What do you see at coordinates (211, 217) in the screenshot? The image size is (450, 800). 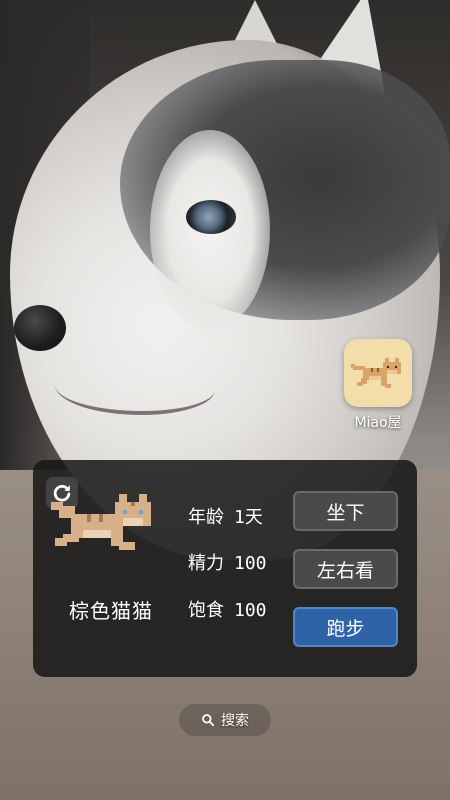 I see `wallpaper-dog-eye` at bounding box center [211, 217].